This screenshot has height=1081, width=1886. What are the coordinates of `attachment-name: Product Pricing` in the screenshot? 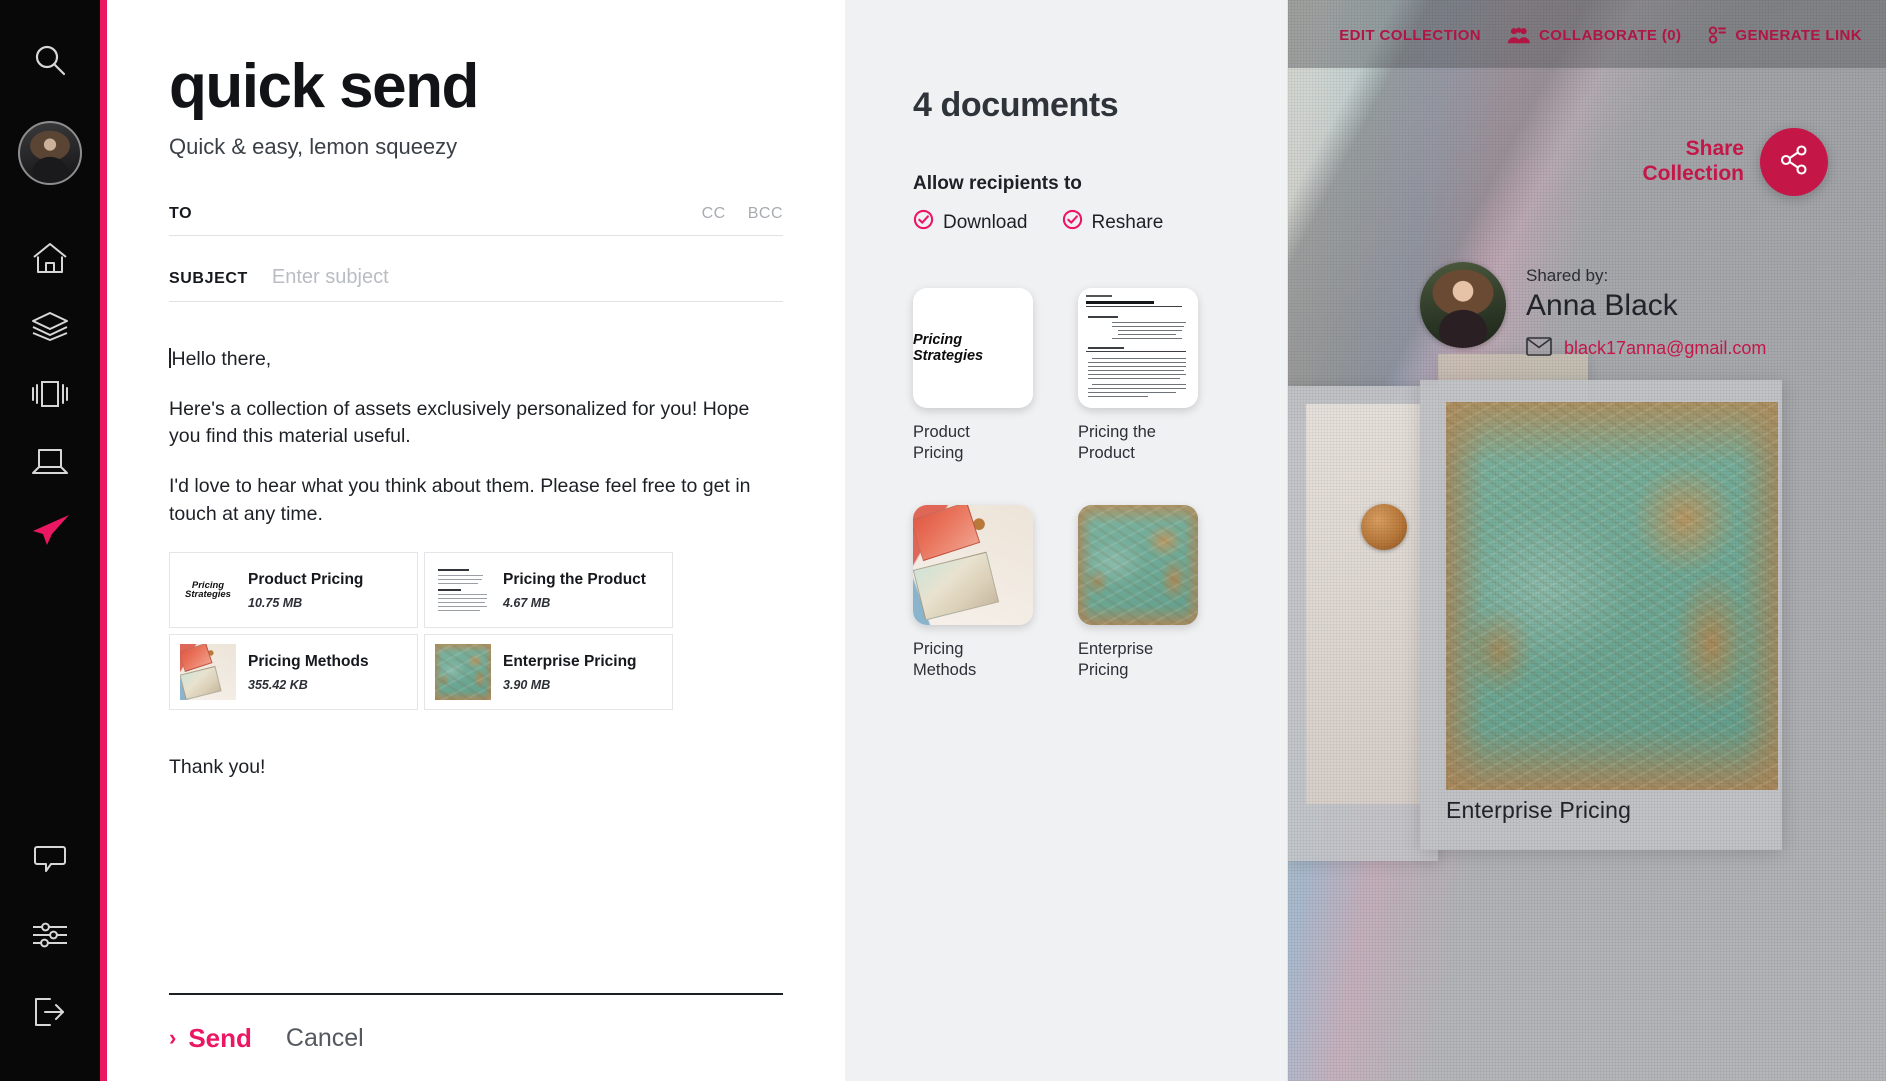 It's located at (306, 579).